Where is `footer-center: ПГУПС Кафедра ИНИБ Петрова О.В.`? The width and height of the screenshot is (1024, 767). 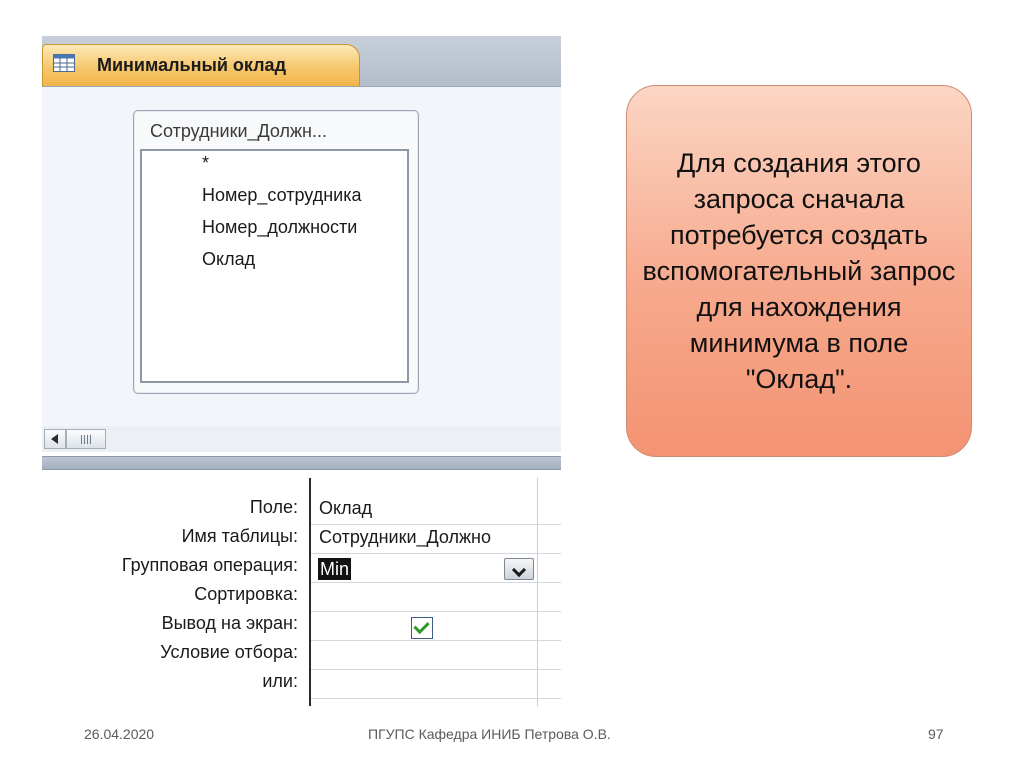
footer-center: ПГУПС Кафедра ИНИБ Петрова О.В. is located at coordinates (489, 734).